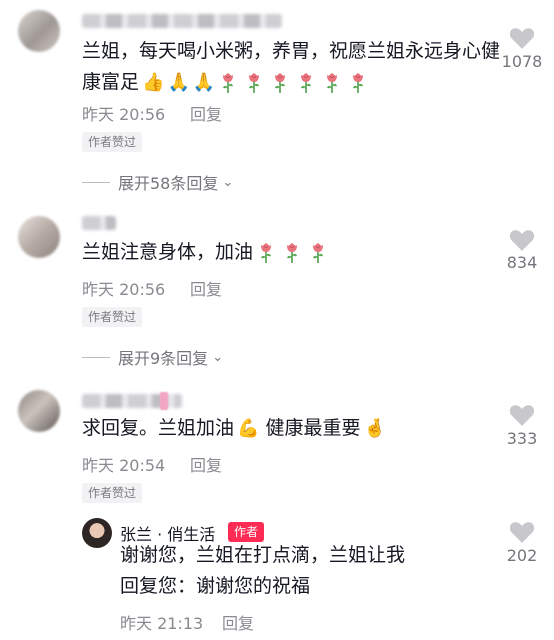  Describe the element at coordinates (522, 262) in the screenshot. I see `like-count: 834` at that location.